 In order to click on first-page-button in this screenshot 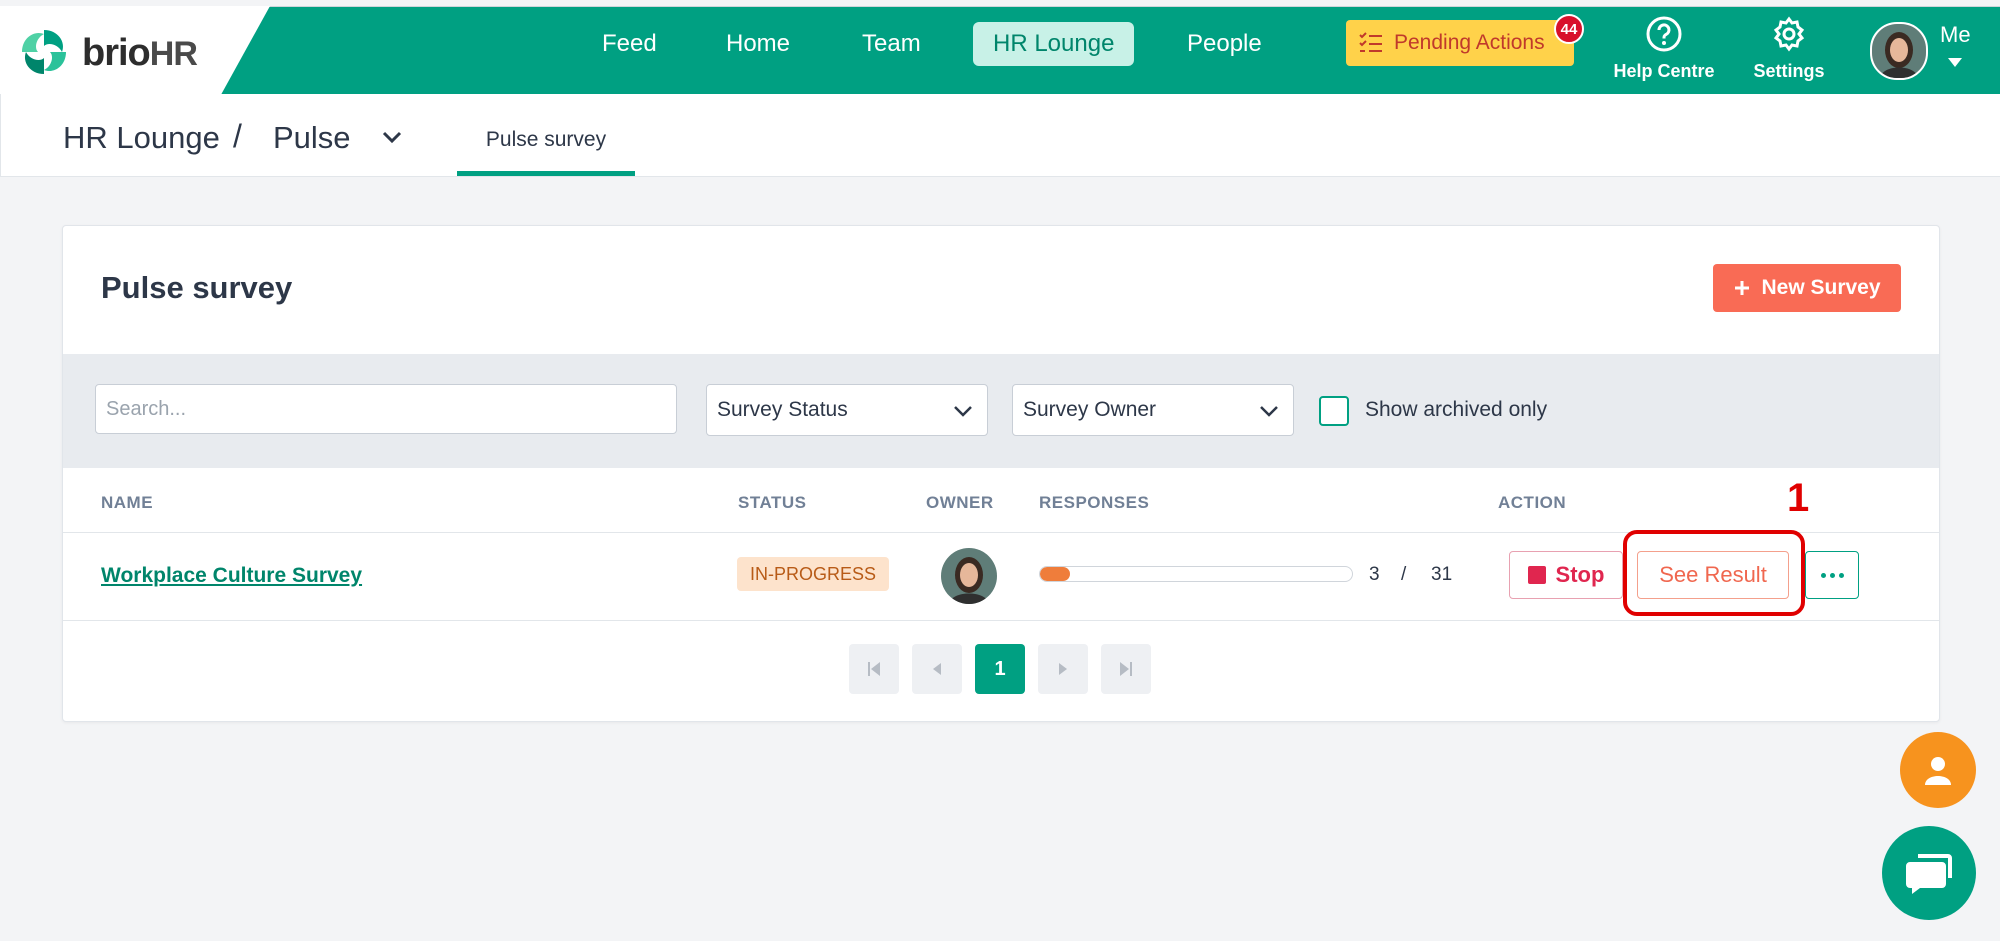, I will do `click(874, 669)`.